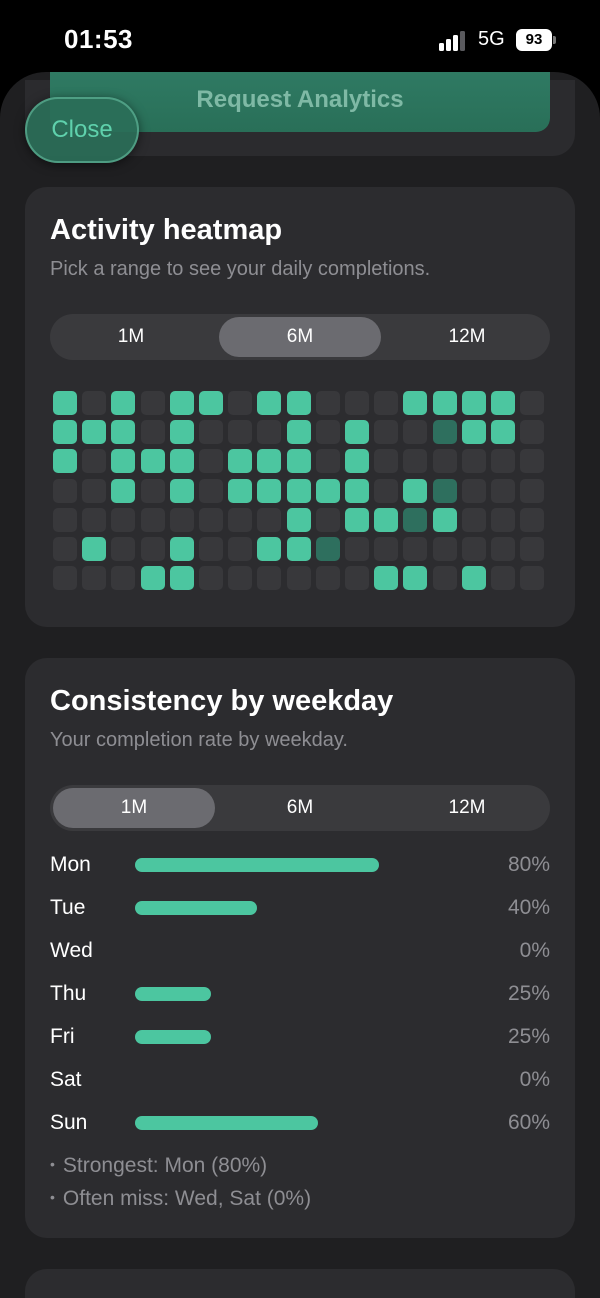 The height and width of the screenshot is (1298, 600). Describe the element at coordinates (181, 1198) in the screenshot. I see `miss-note: • Often miss: Wed, Sat (0%)` at that location.